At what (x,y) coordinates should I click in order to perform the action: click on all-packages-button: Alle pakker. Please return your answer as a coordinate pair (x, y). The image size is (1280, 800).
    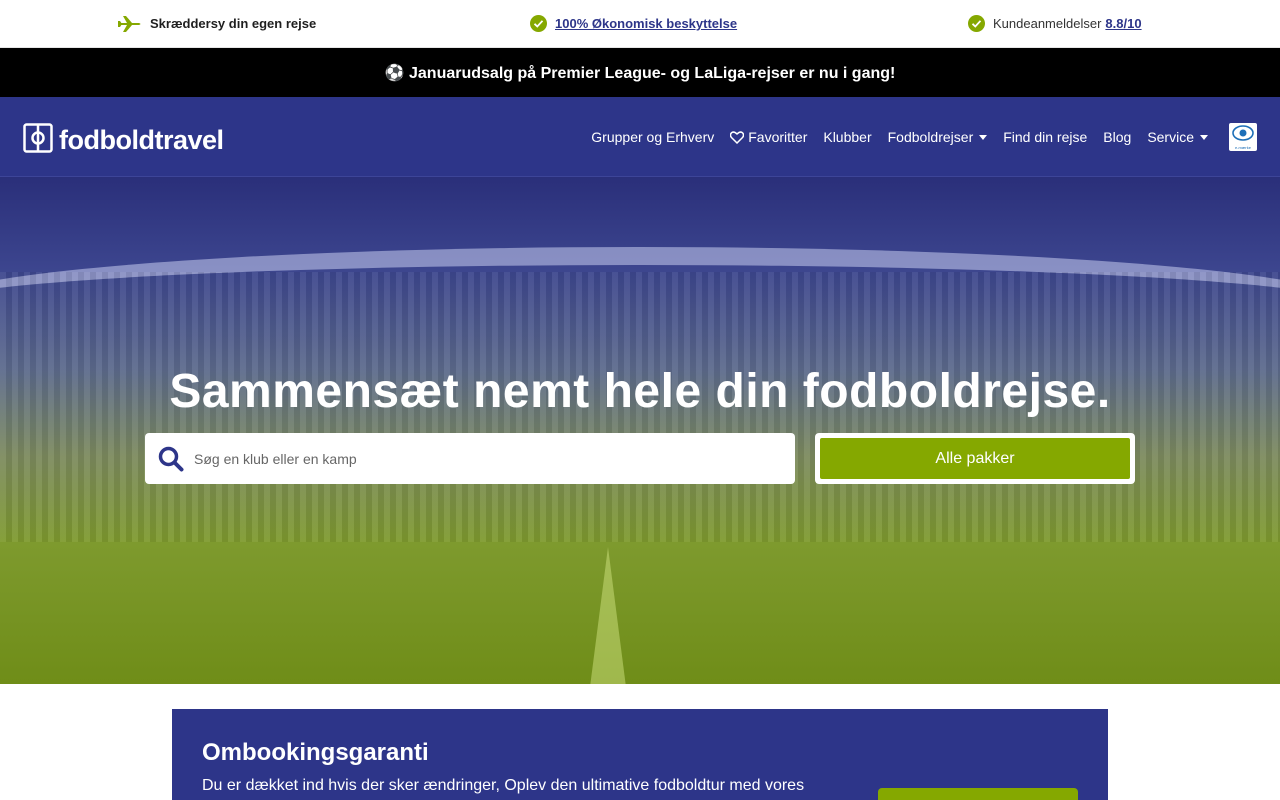
    Looking at the image, I should click on (975, 458).